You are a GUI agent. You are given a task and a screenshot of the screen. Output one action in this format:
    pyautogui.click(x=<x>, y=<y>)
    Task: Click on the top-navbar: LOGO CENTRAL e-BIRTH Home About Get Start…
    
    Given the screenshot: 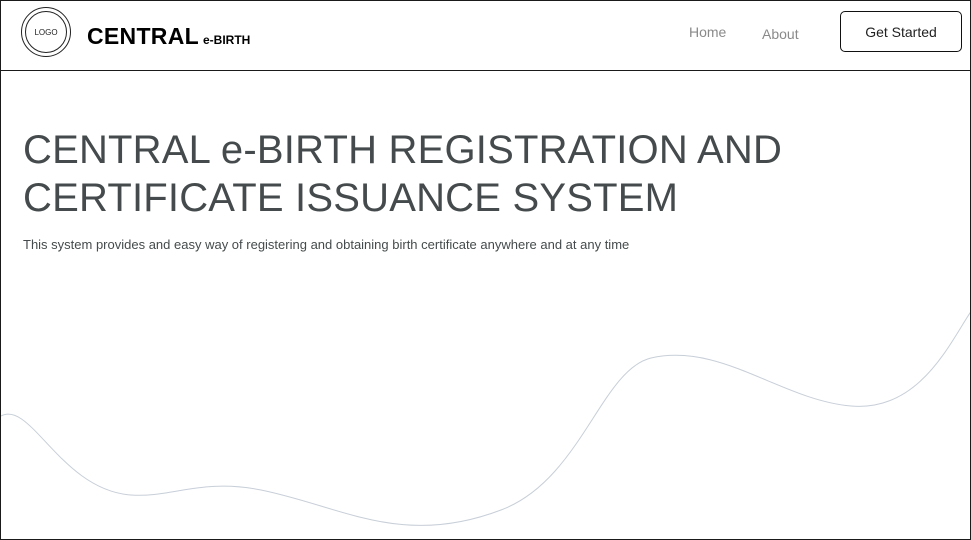 What is the action you would take?
    pyautogui.click(x=485, y=35)
    